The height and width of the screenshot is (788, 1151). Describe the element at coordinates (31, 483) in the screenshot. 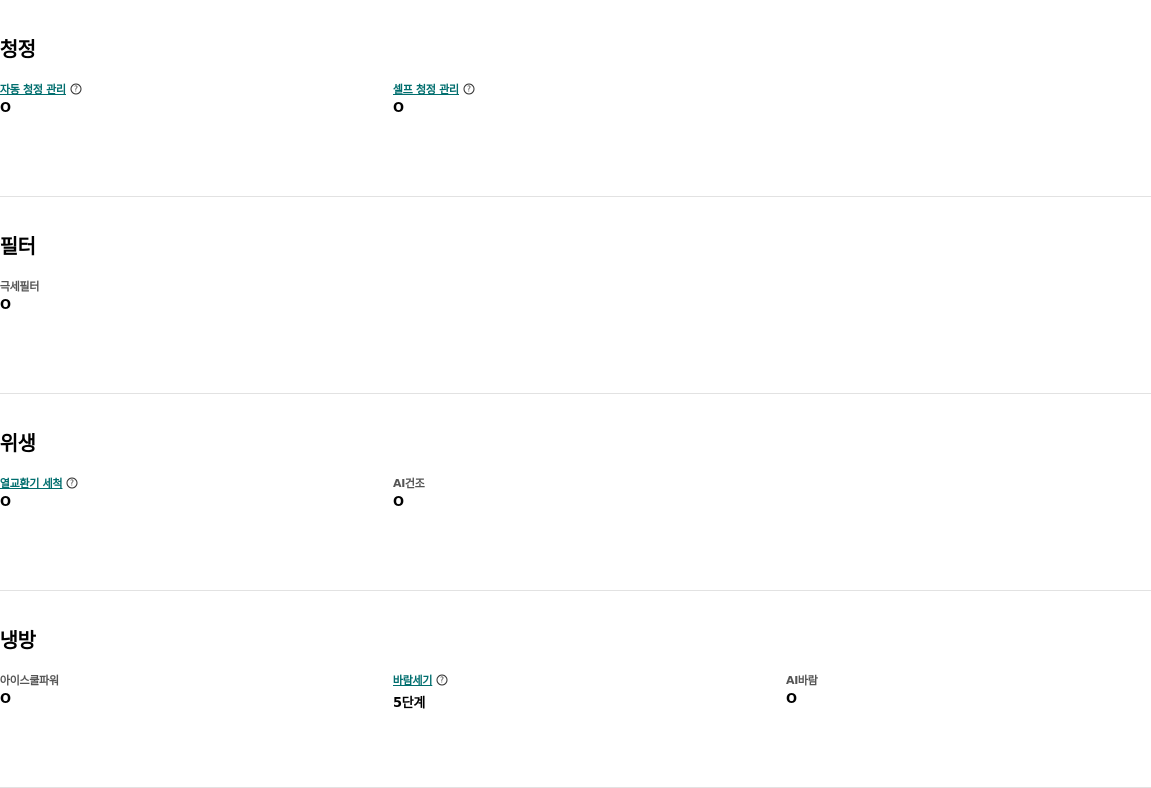

I see `spec-link-heat-exchanger-wash: 열교환기 세척` at that location.